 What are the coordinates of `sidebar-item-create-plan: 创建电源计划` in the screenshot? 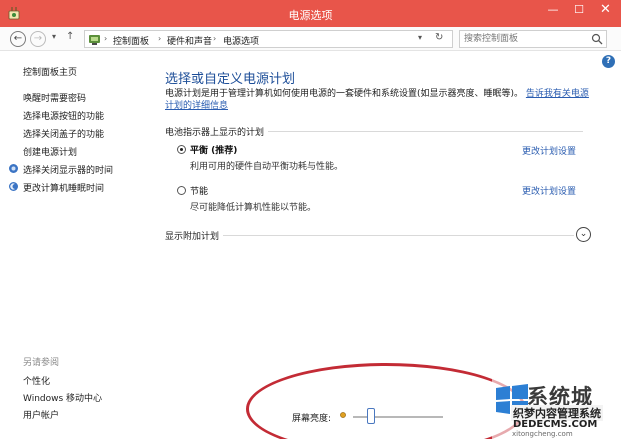 It's located at (50, 151).